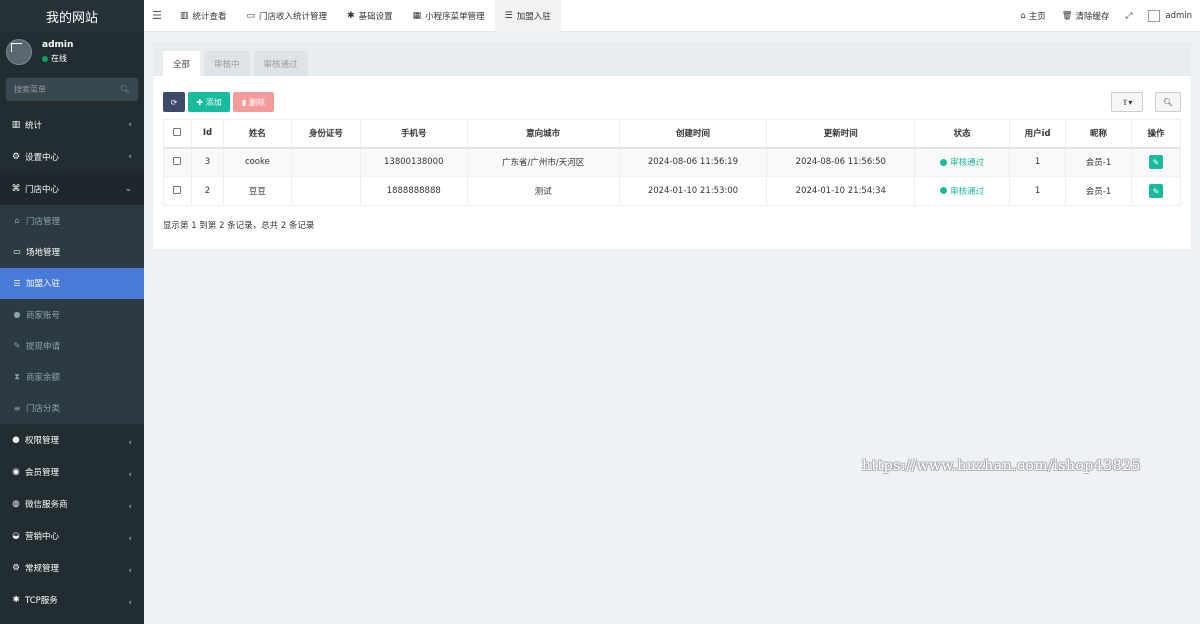 The width and height of the screenshot is (1200, 624). Describe the element at coordinates (157, 15) in the screenshot. I see `menu-toggle-icon: ☰` at that location.